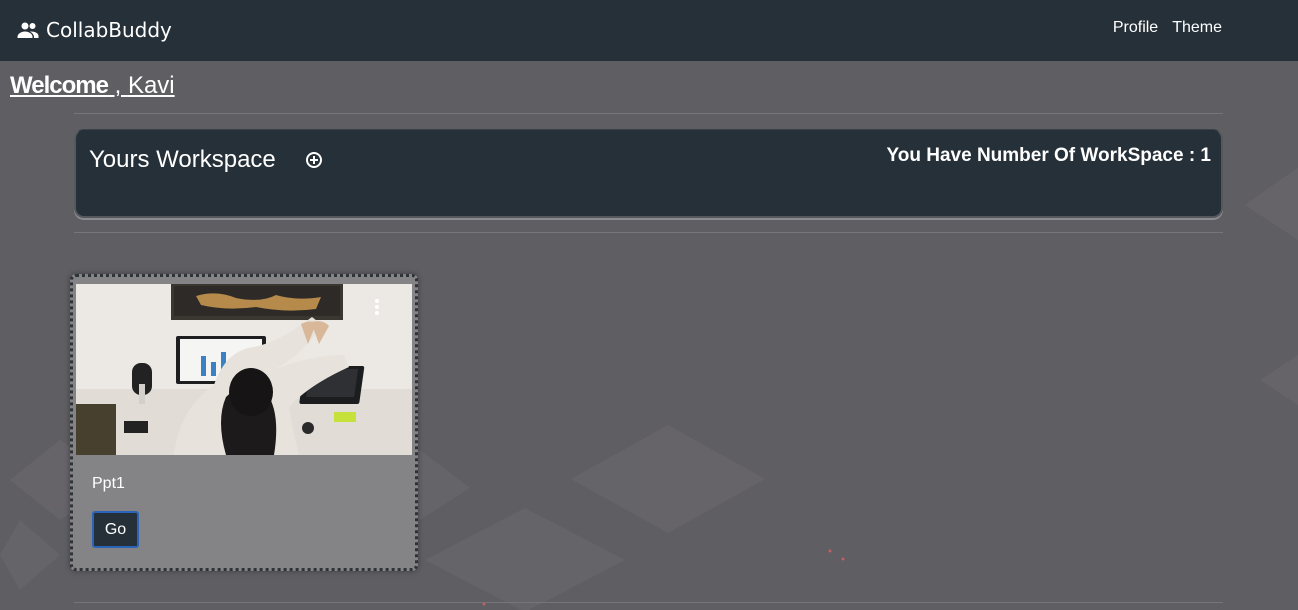  Describe the element at coordinates (59, 85) in the screenshot. I see `welcome-greeting: Welcome` at that location.